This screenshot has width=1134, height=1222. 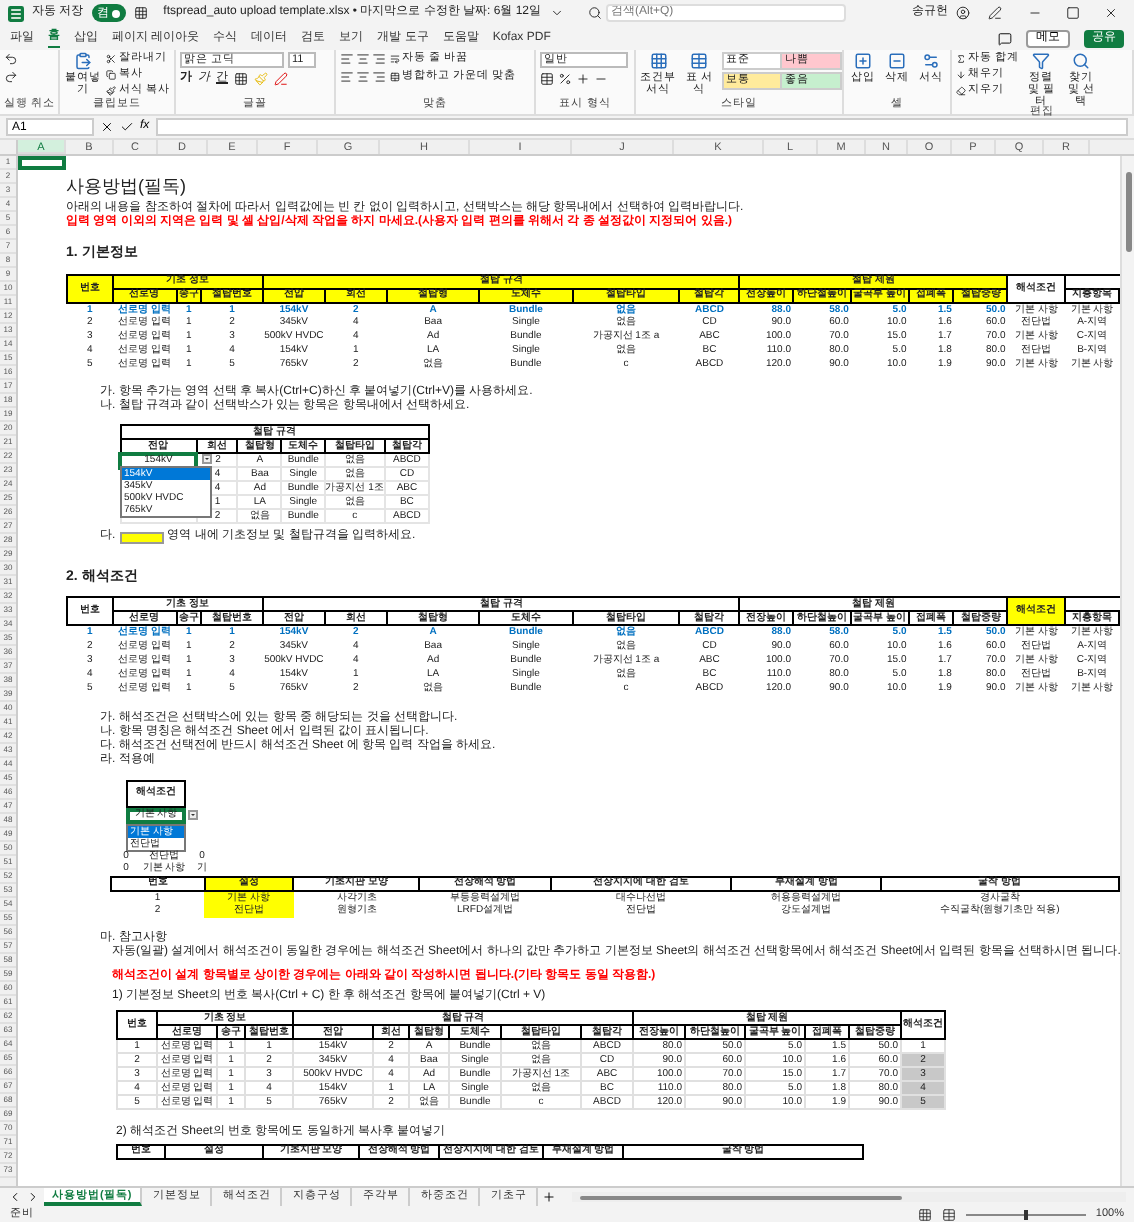 I want to click on settings-icon, so click(x=931, y=60).